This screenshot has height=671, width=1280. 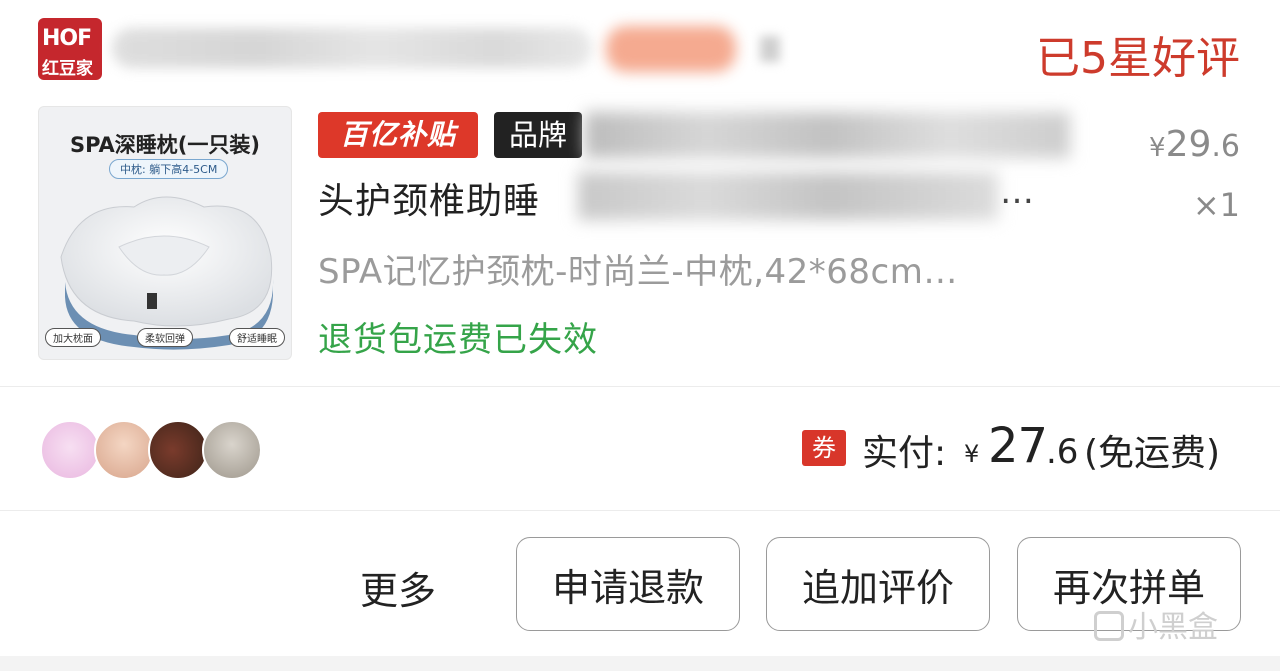 I want to click on price-currency: ¥, so click(x=1157, y=148).